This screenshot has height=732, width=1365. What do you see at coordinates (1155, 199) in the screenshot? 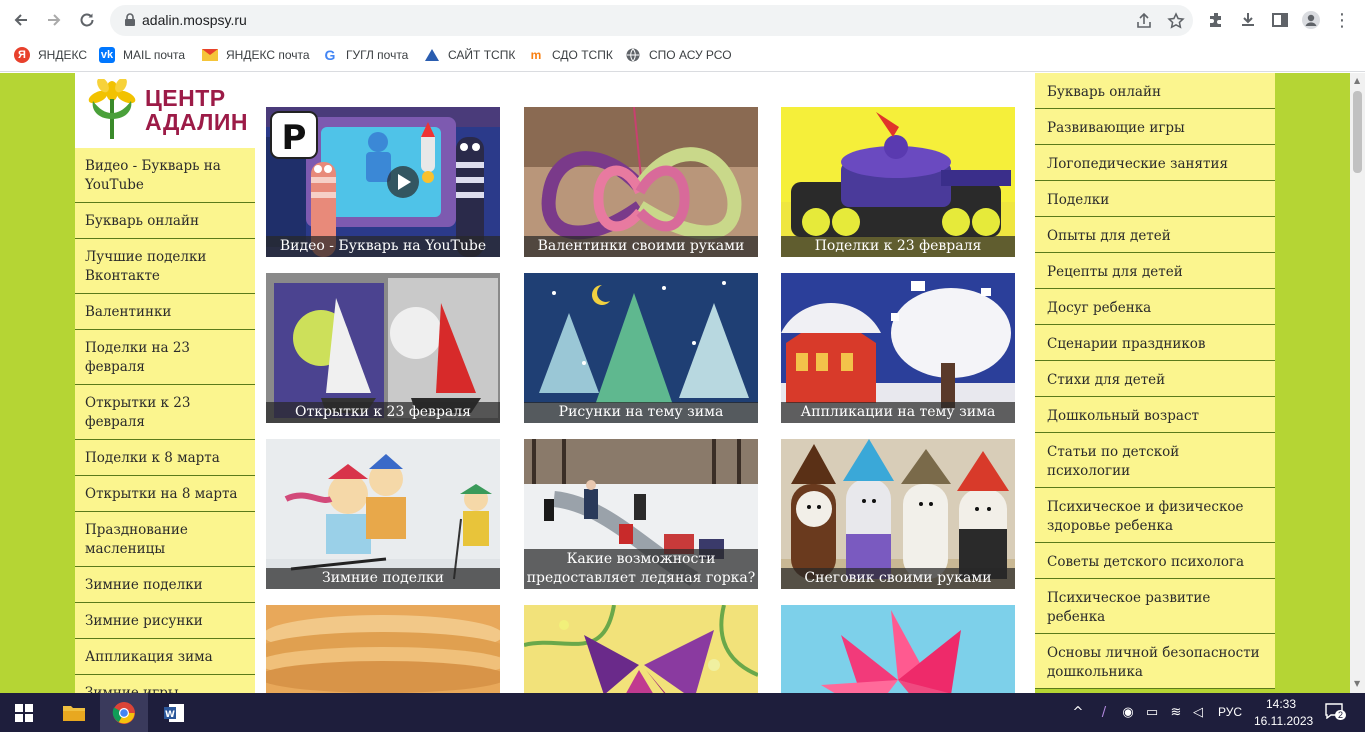
I see `right-menu-item: Поделки` at bounding box center [1155, 199].